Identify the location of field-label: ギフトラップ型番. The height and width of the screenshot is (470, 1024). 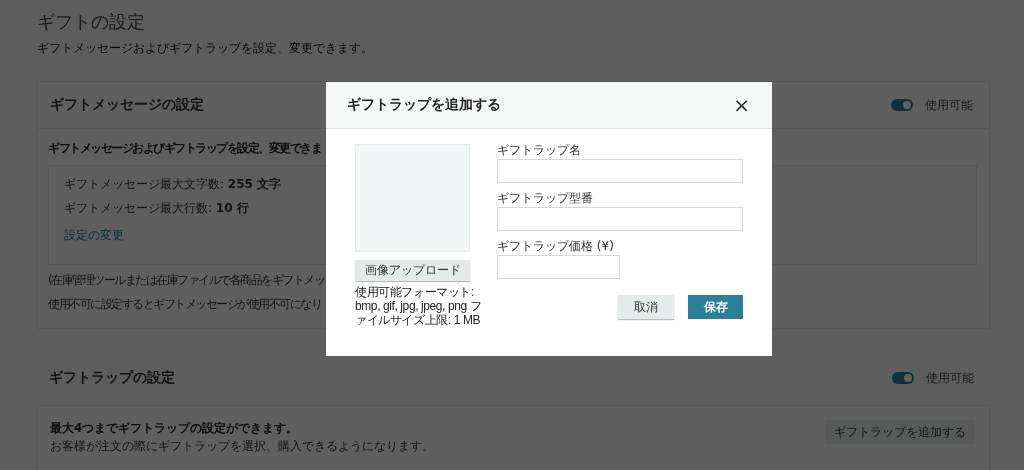
(545, 197).